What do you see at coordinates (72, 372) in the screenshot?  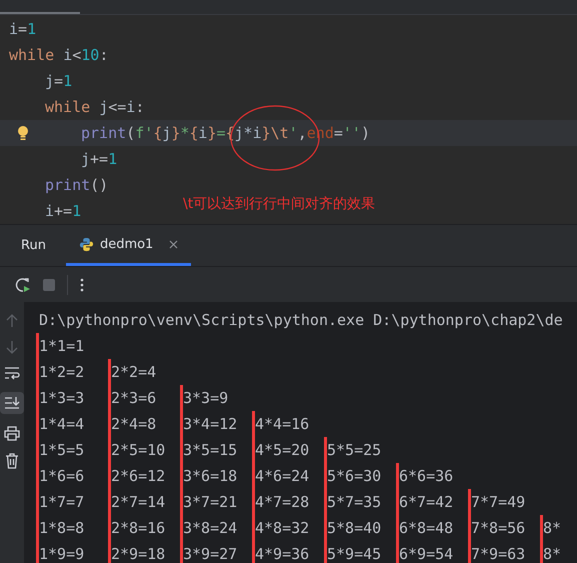 I see `output-text: 1*2=2` at bounding box center [72, 372].